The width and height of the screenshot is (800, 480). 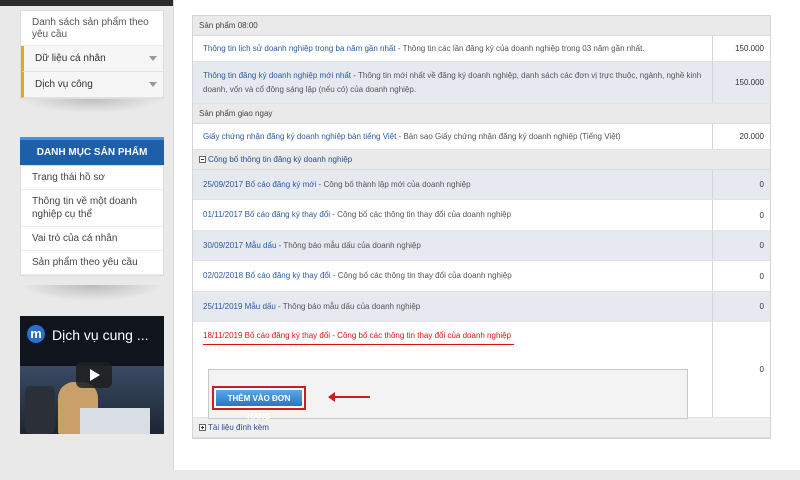 I want to click on group-header-publication: Công bố thông tin đăng ký doanh nghiệp, so click(x=481, y=160).